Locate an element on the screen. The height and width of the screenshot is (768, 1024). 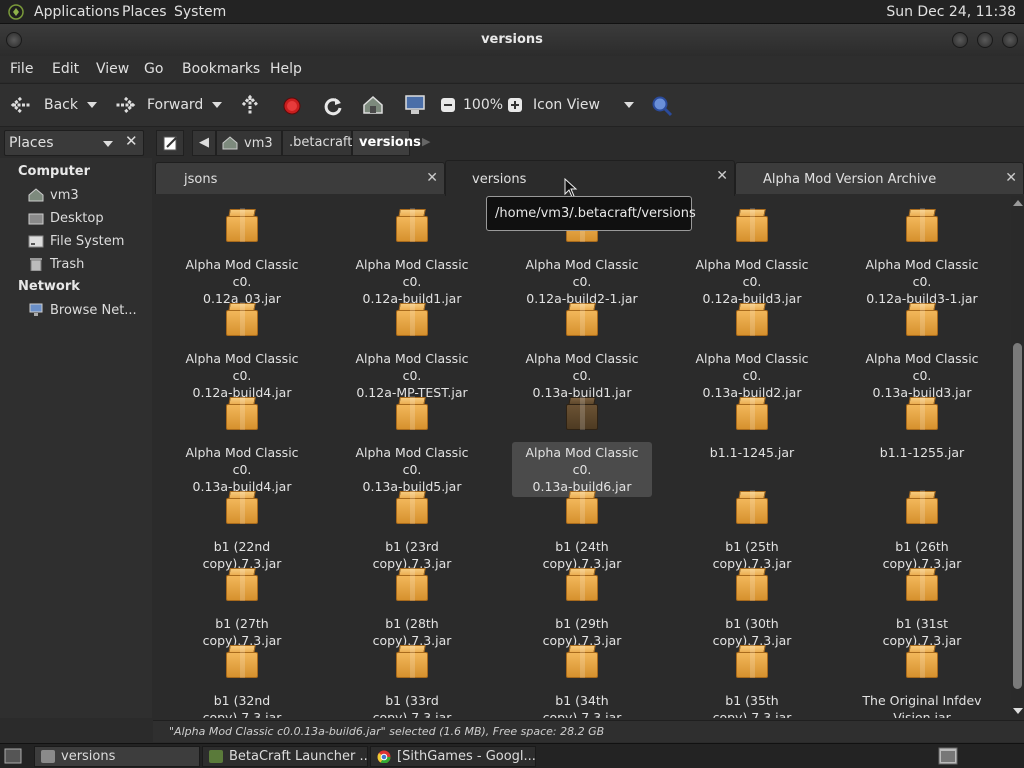
window-titlebar: versions is located at coordinates (512, 40).